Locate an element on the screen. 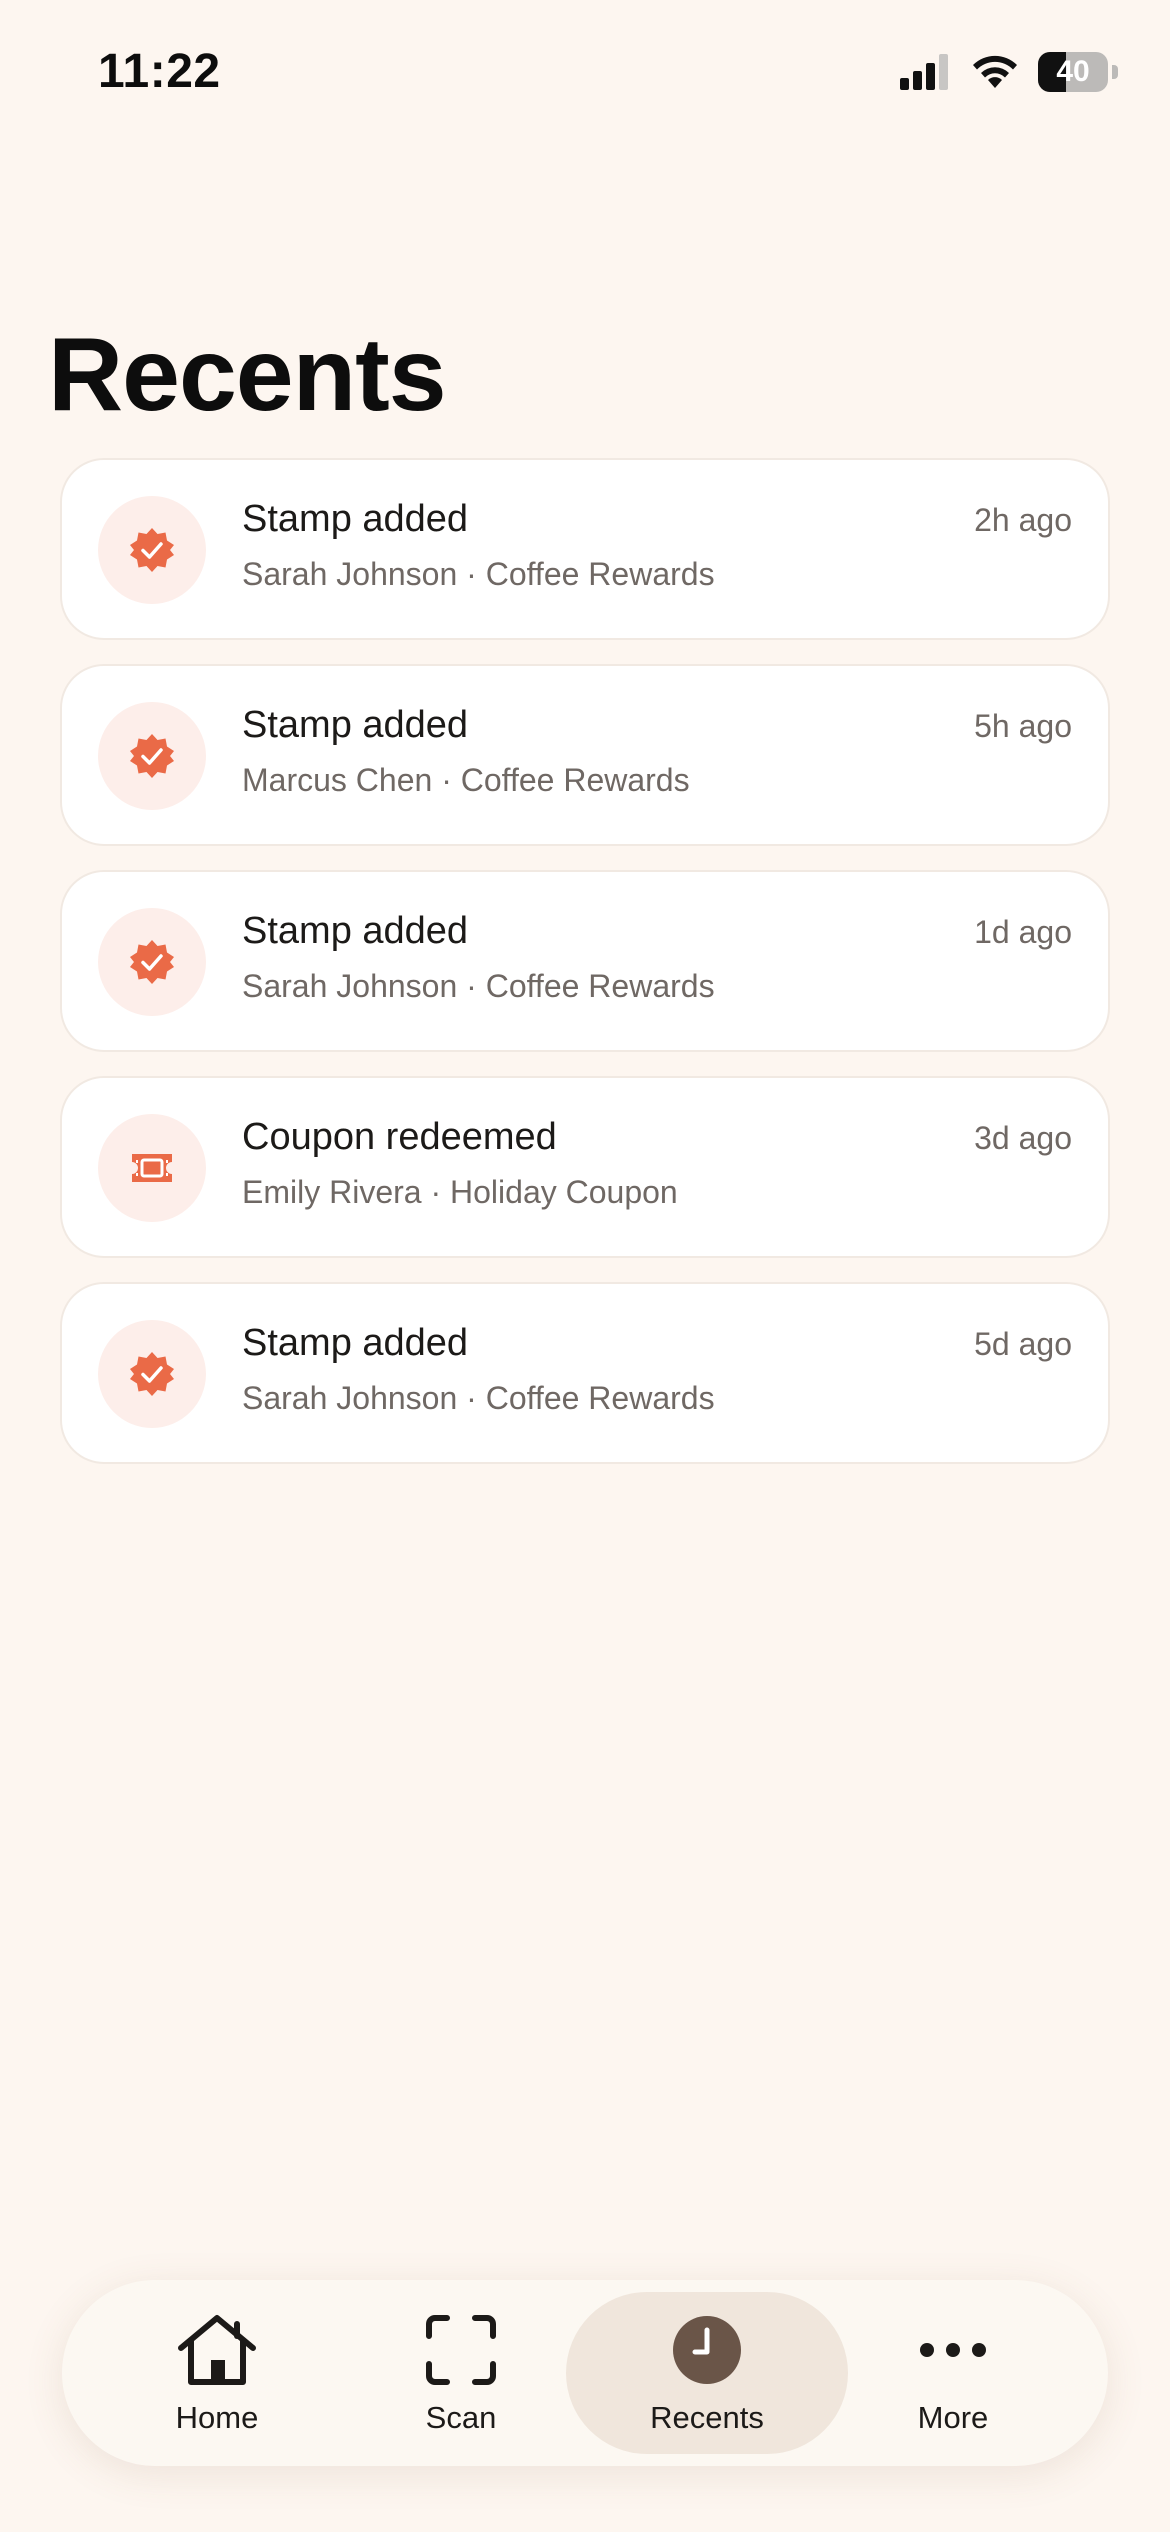 This screenshot has height=2532, width=1170. tab-scan: Scan is located at coordinates (461, 2373).